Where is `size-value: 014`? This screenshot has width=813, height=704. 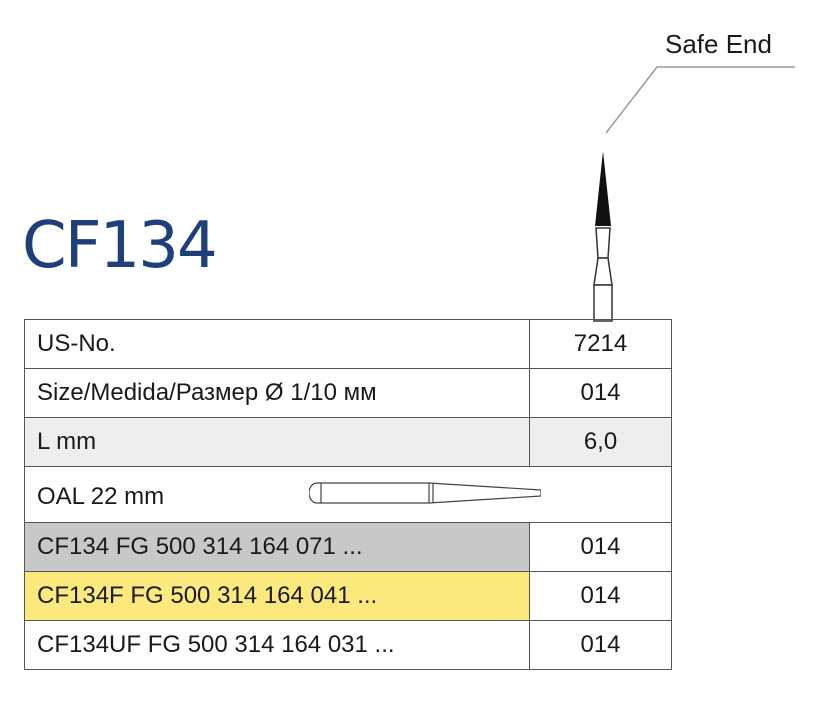
size-value: 014 is located at coordinates (600, 393).